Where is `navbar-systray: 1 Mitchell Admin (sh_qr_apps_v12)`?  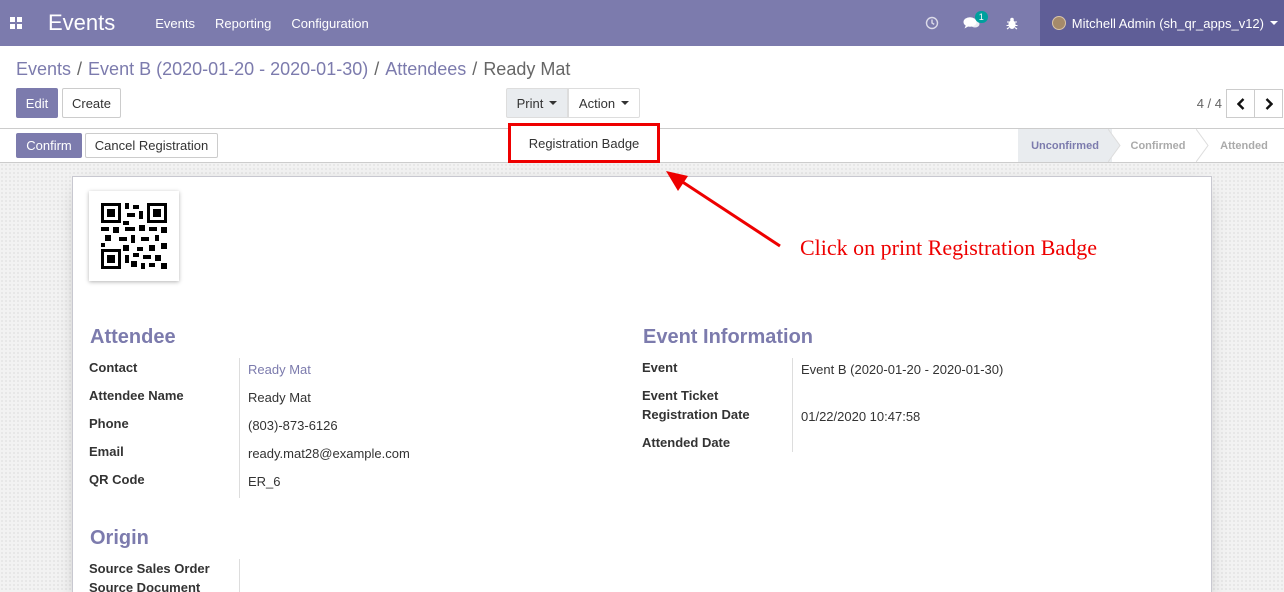 navbar-systray: 1 Mitchell Admin (sh_qr_apps_v12) is located at coordinates (1095, 23).